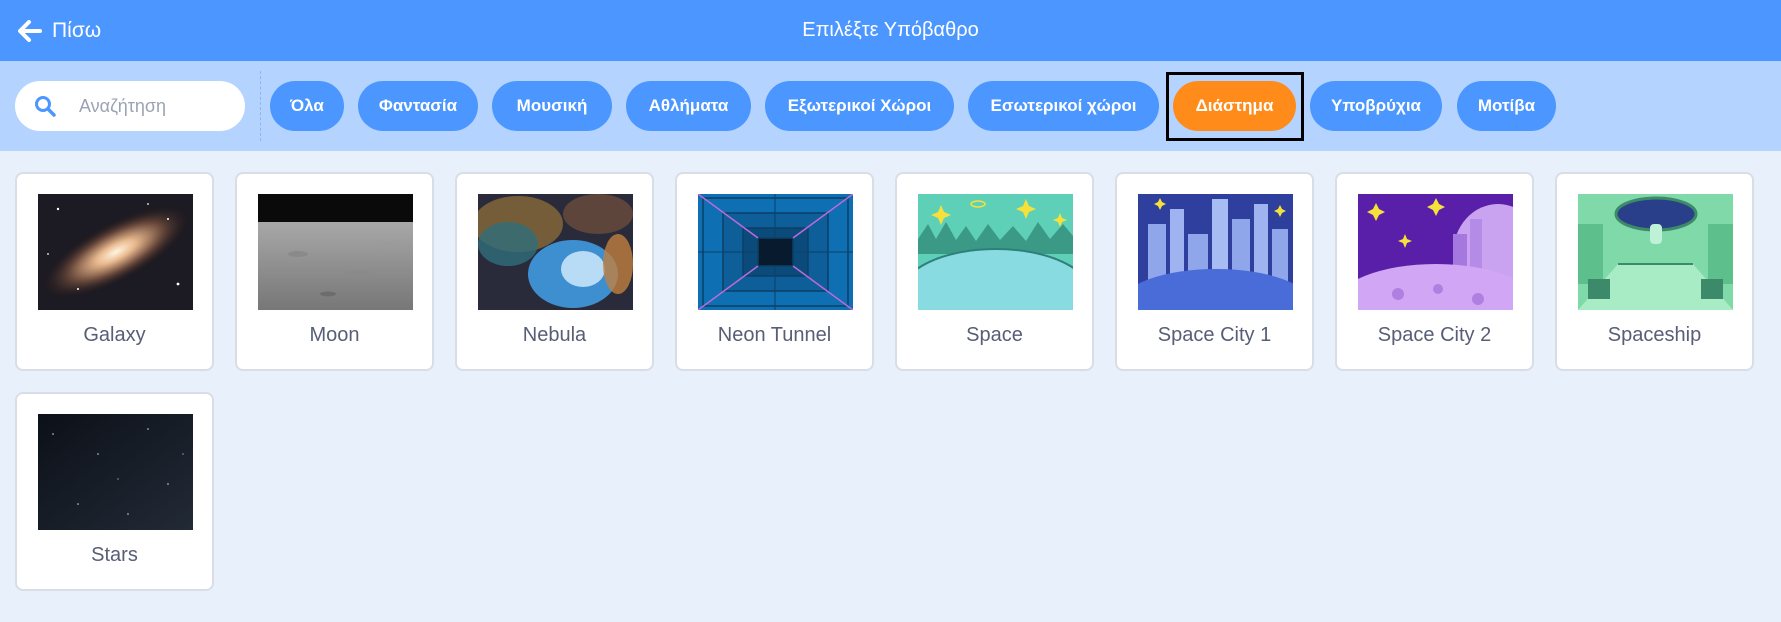 This screenshot has height=622, width=1781. I want to click on nebula-thumbnail, so click(555, 252).